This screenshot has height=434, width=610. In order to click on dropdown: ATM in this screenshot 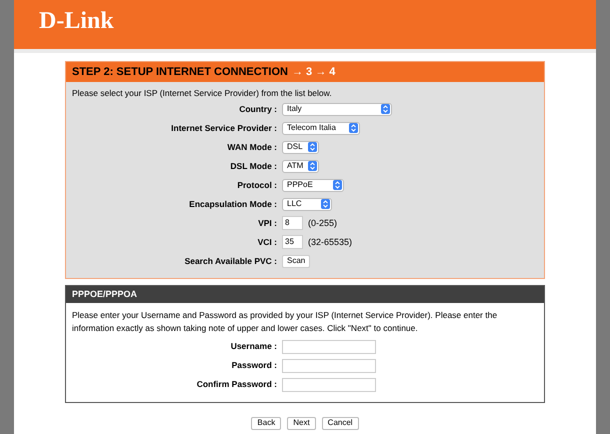, I will do `click(300, 166)`.